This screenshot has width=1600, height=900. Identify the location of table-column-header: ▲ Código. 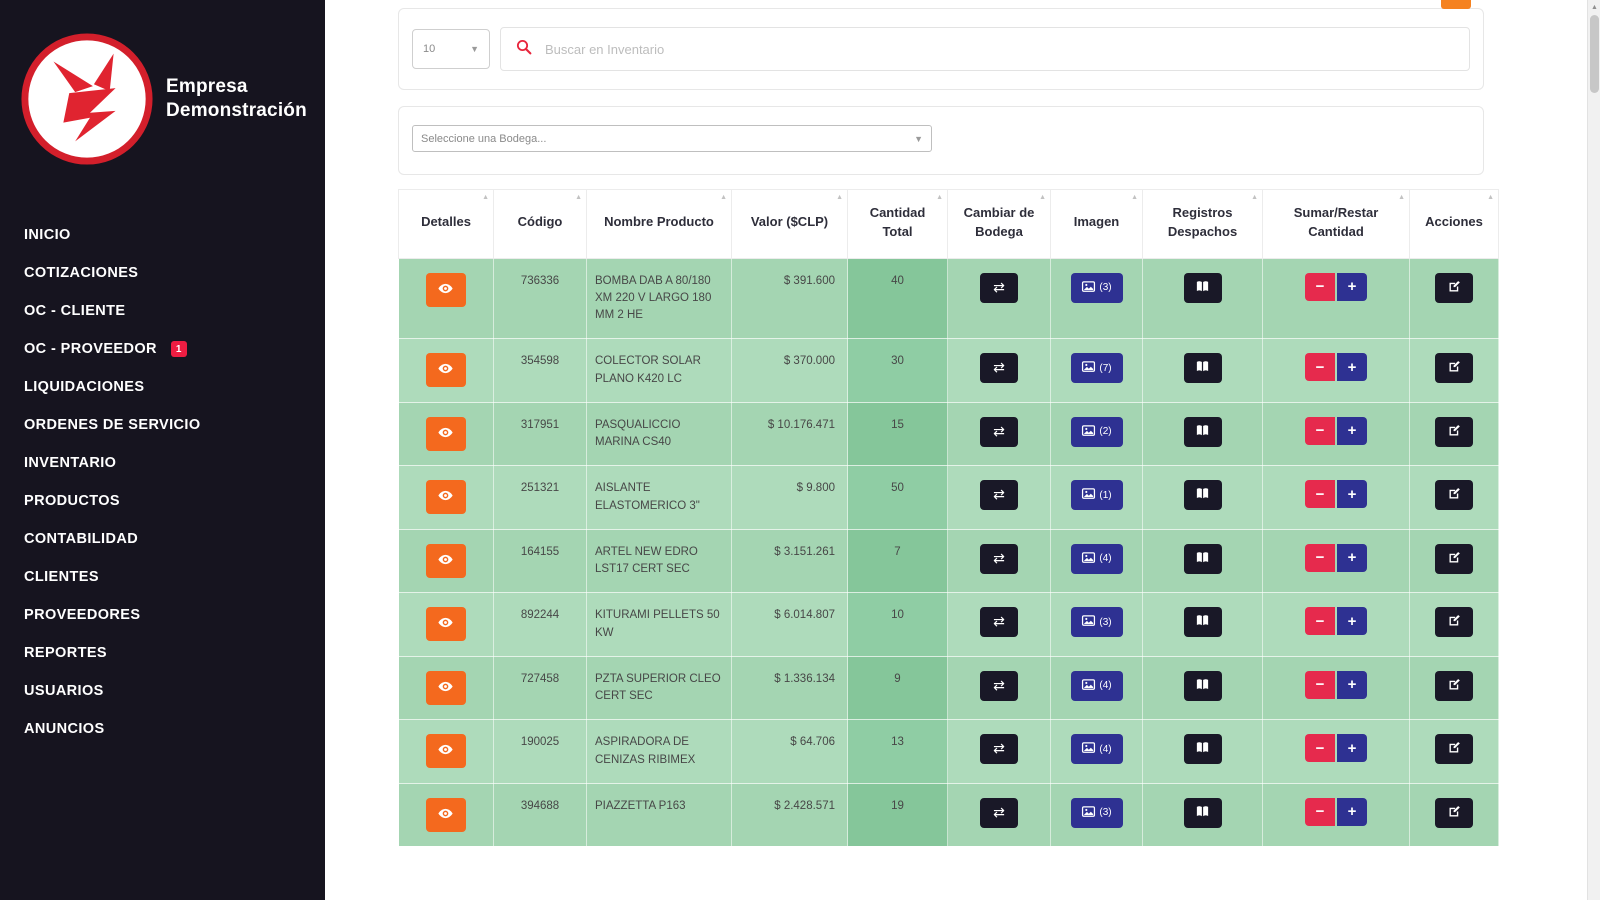
(540, 224).